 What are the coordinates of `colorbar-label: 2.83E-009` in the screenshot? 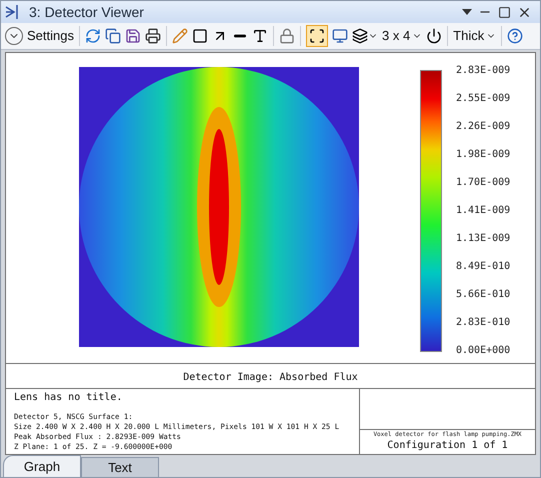 It's located at (483, 71).